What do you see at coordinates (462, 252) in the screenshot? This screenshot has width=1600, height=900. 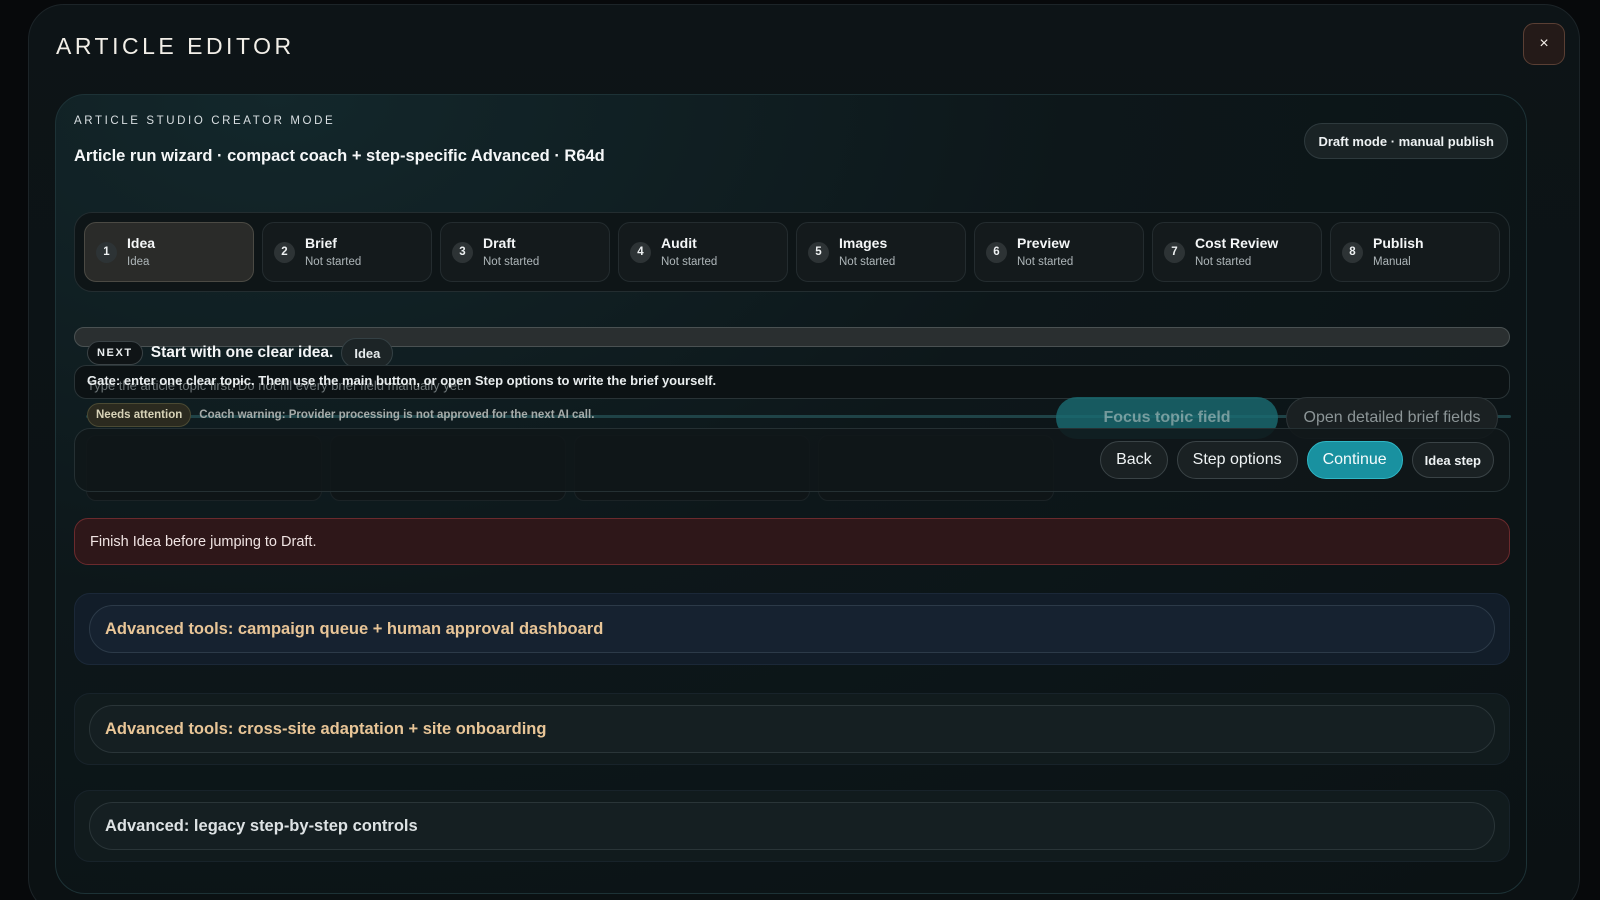 I see `step-number: 3` at bounding box center [462, 252].